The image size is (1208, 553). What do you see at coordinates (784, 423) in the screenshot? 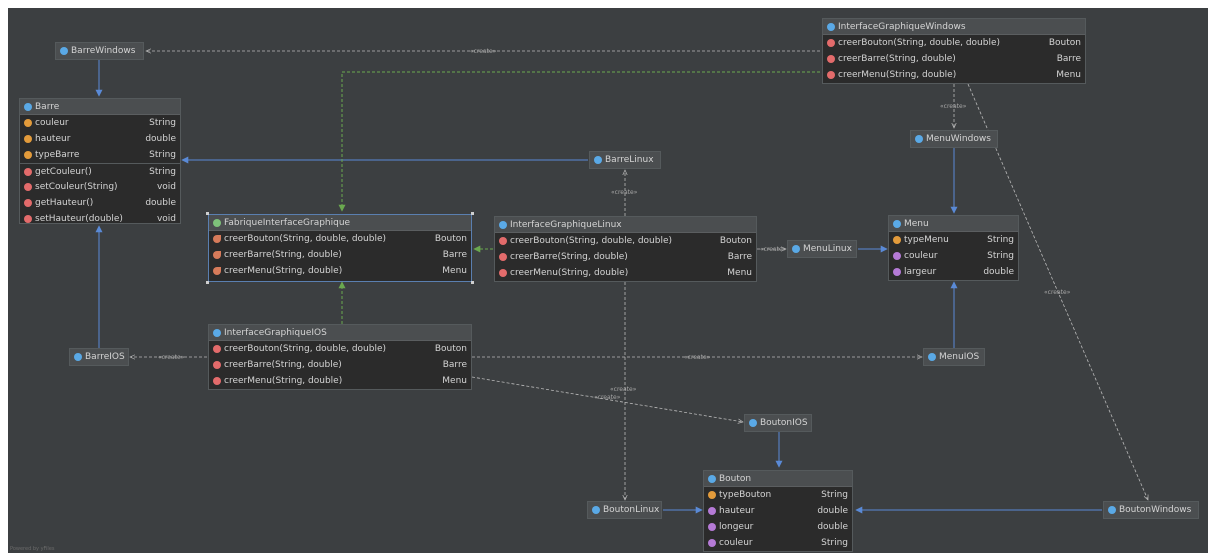
I see `class-name: BoutonIOS` at bounding box center [784, 423].